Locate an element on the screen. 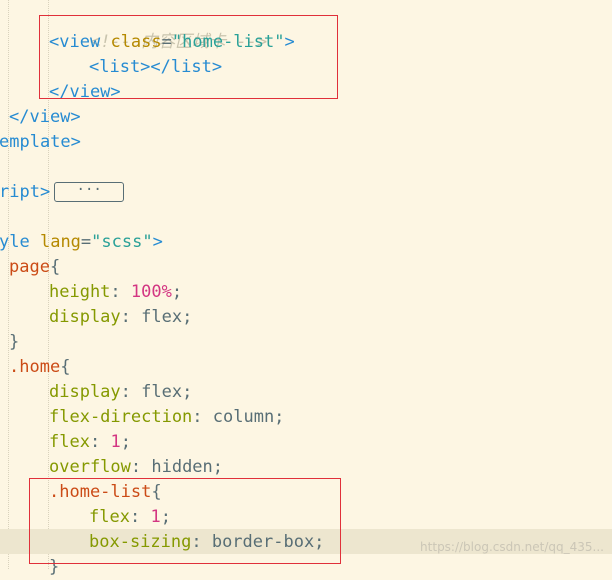  tag: ript> is located at coordinates (25, 192).